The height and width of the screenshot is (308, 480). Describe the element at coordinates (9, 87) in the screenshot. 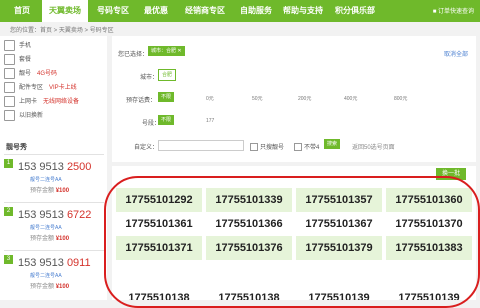

I see `accessories-icon` at that location.